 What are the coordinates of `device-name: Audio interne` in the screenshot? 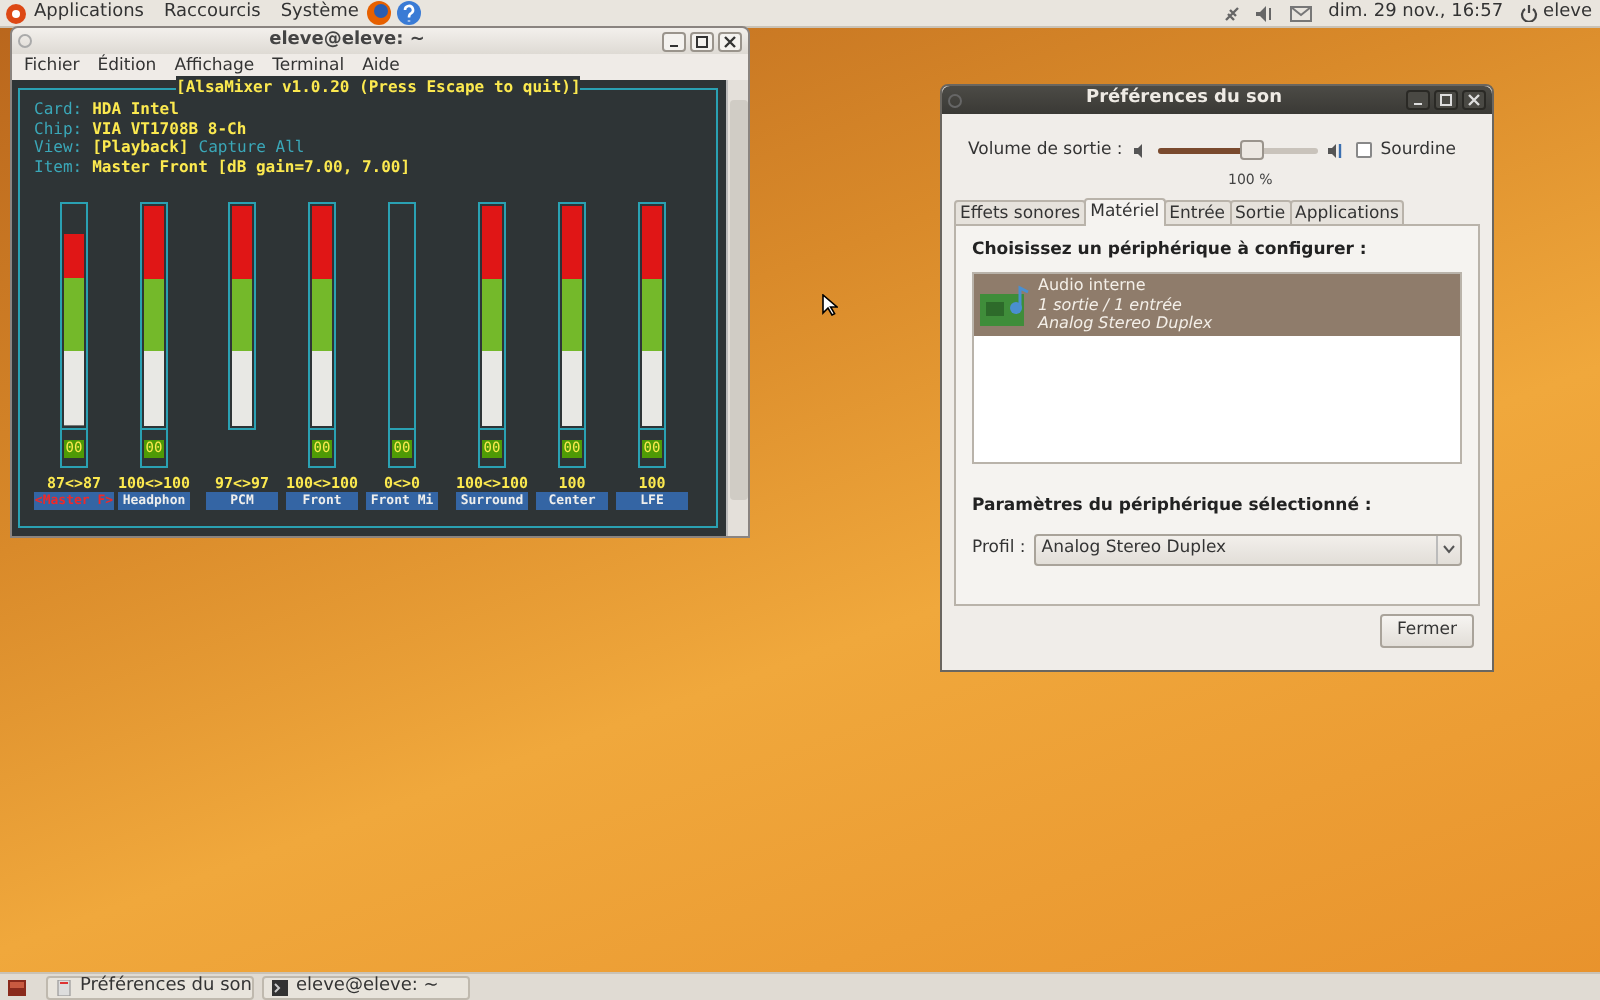 It's located at (1093, 286).